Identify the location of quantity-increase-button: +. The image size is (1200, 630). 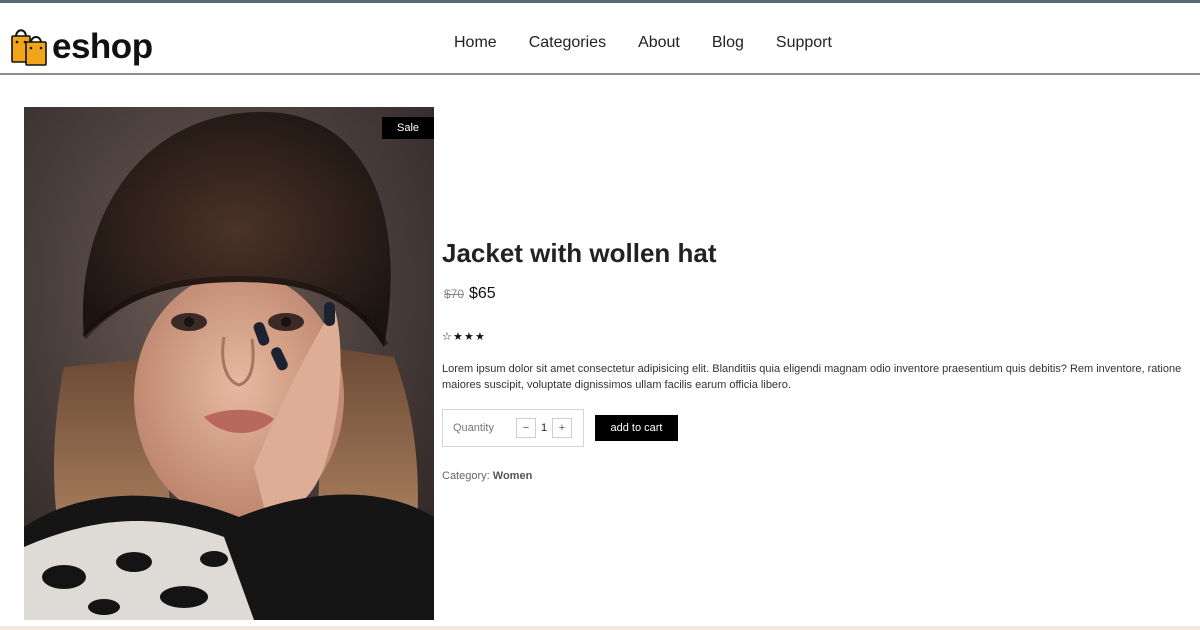
(562, 428).